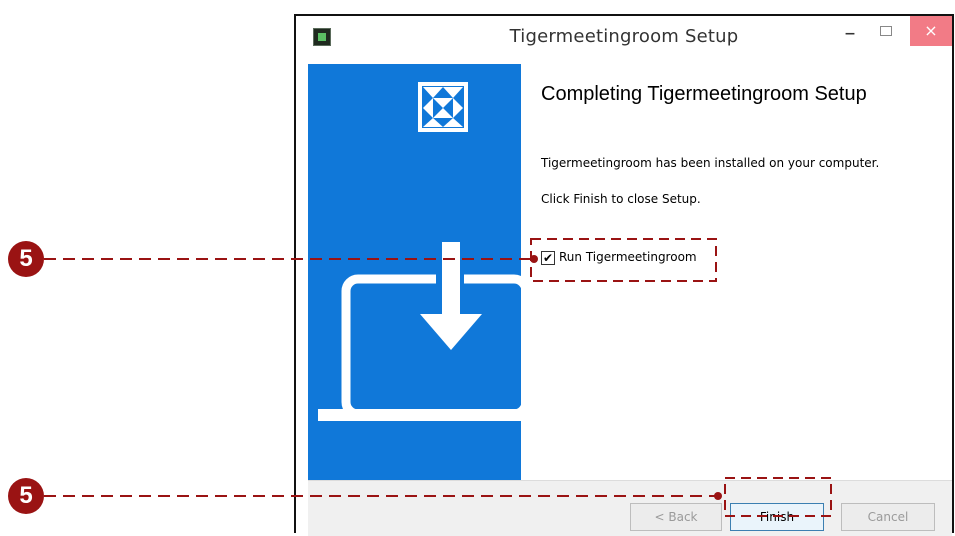 The width and height of the screenshot is (955, 536). Describe the element at coordinates (443, 107) in the screenshot. I see `logo-icon` at that location.